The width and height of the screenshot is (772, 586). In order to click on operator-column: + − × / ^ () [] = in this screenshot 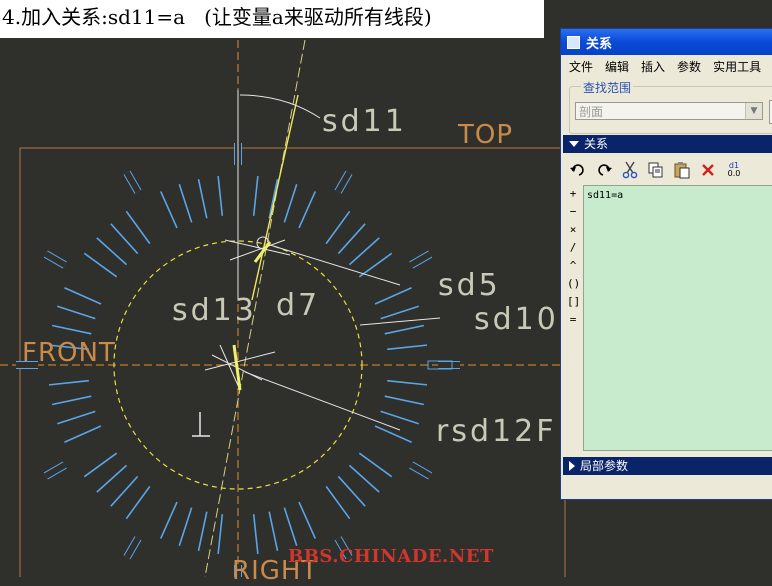, I will do `click(573, 259)`.